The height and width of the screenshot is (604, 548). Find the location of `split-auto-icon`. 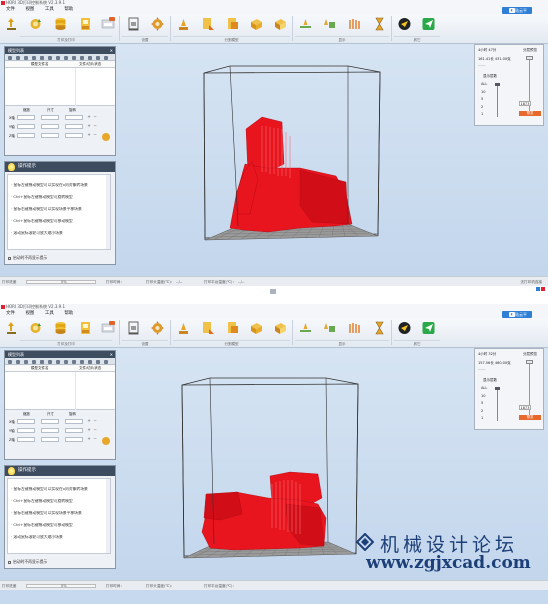

split-auto-icon is located at coordinates (256, 24).